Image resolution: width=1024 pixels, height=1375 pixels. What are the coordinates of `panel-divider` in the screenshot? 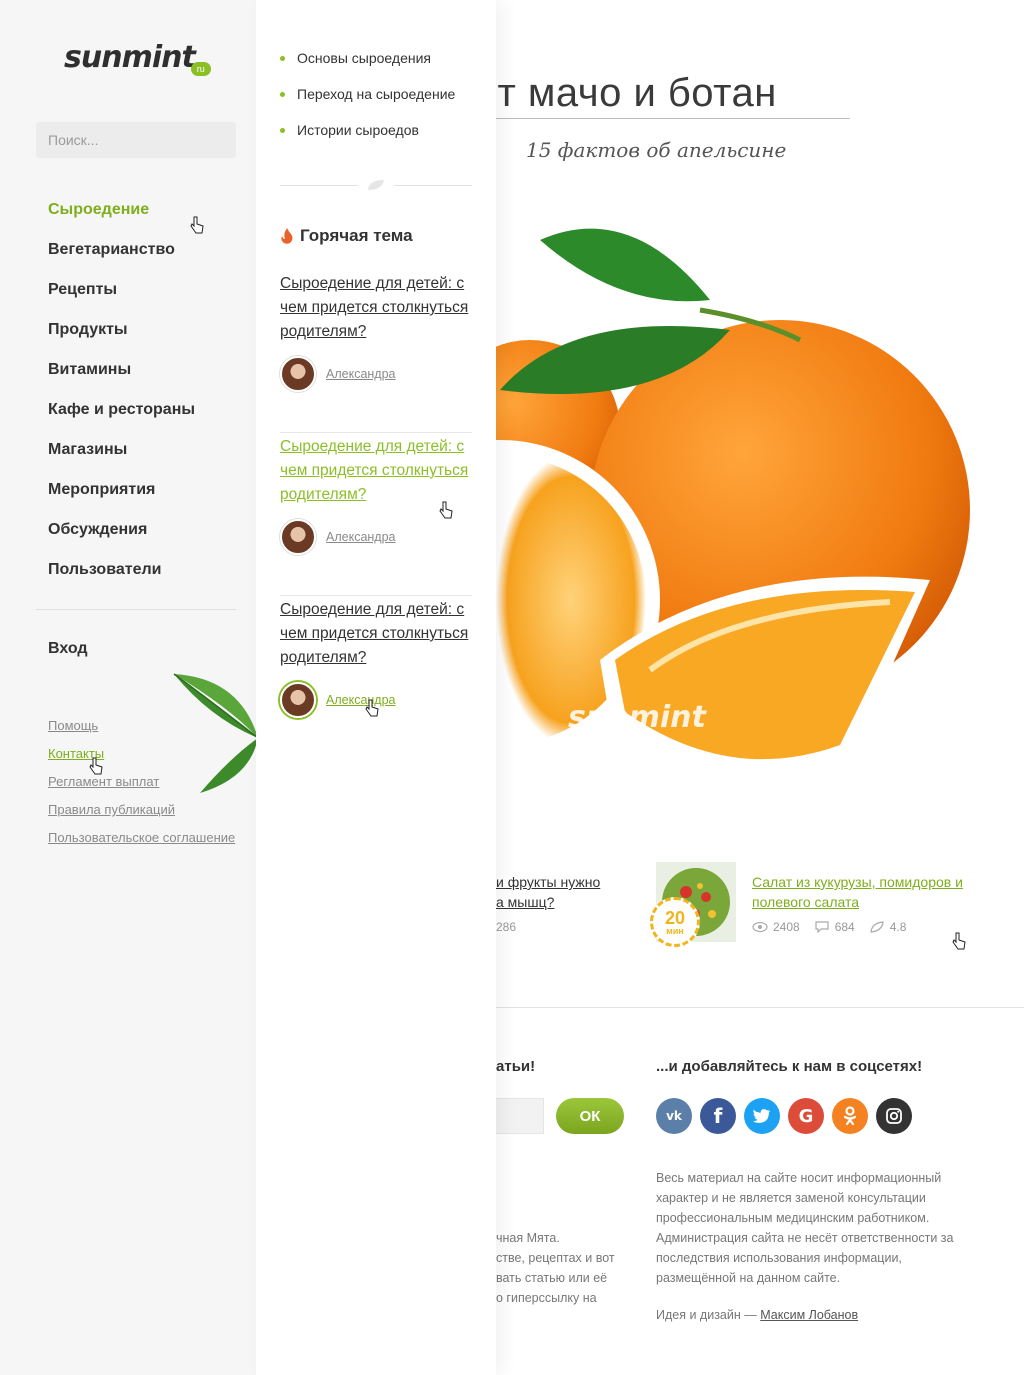 It's located at (376, 185).